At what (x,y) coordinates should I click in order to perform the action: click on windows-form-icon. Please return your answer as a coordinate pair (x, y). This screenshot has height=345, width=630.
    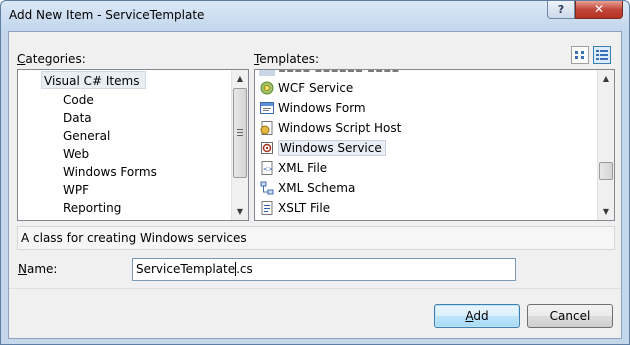
    Looking at the image, I should click on (267, 107).